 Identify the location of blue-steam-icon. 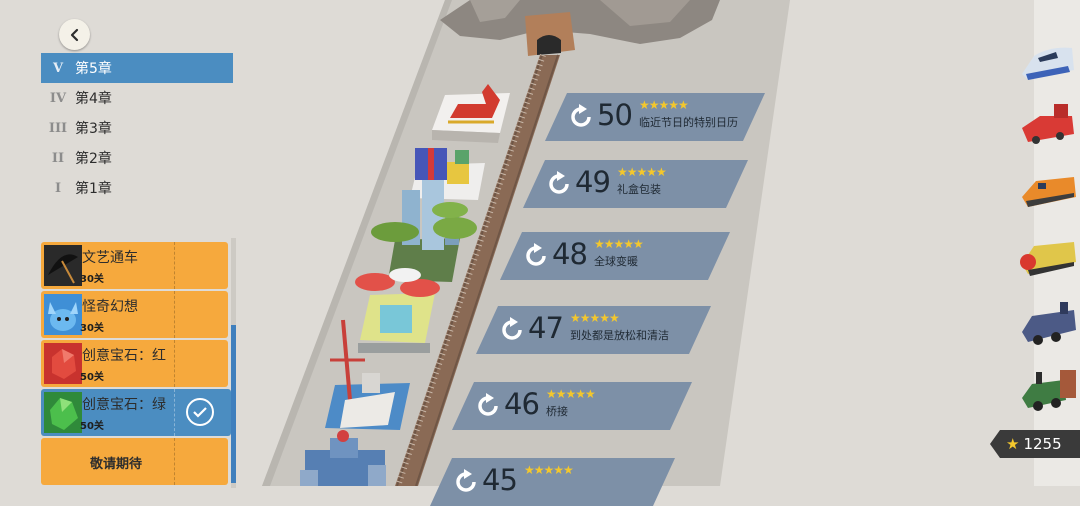
(1048, 324).